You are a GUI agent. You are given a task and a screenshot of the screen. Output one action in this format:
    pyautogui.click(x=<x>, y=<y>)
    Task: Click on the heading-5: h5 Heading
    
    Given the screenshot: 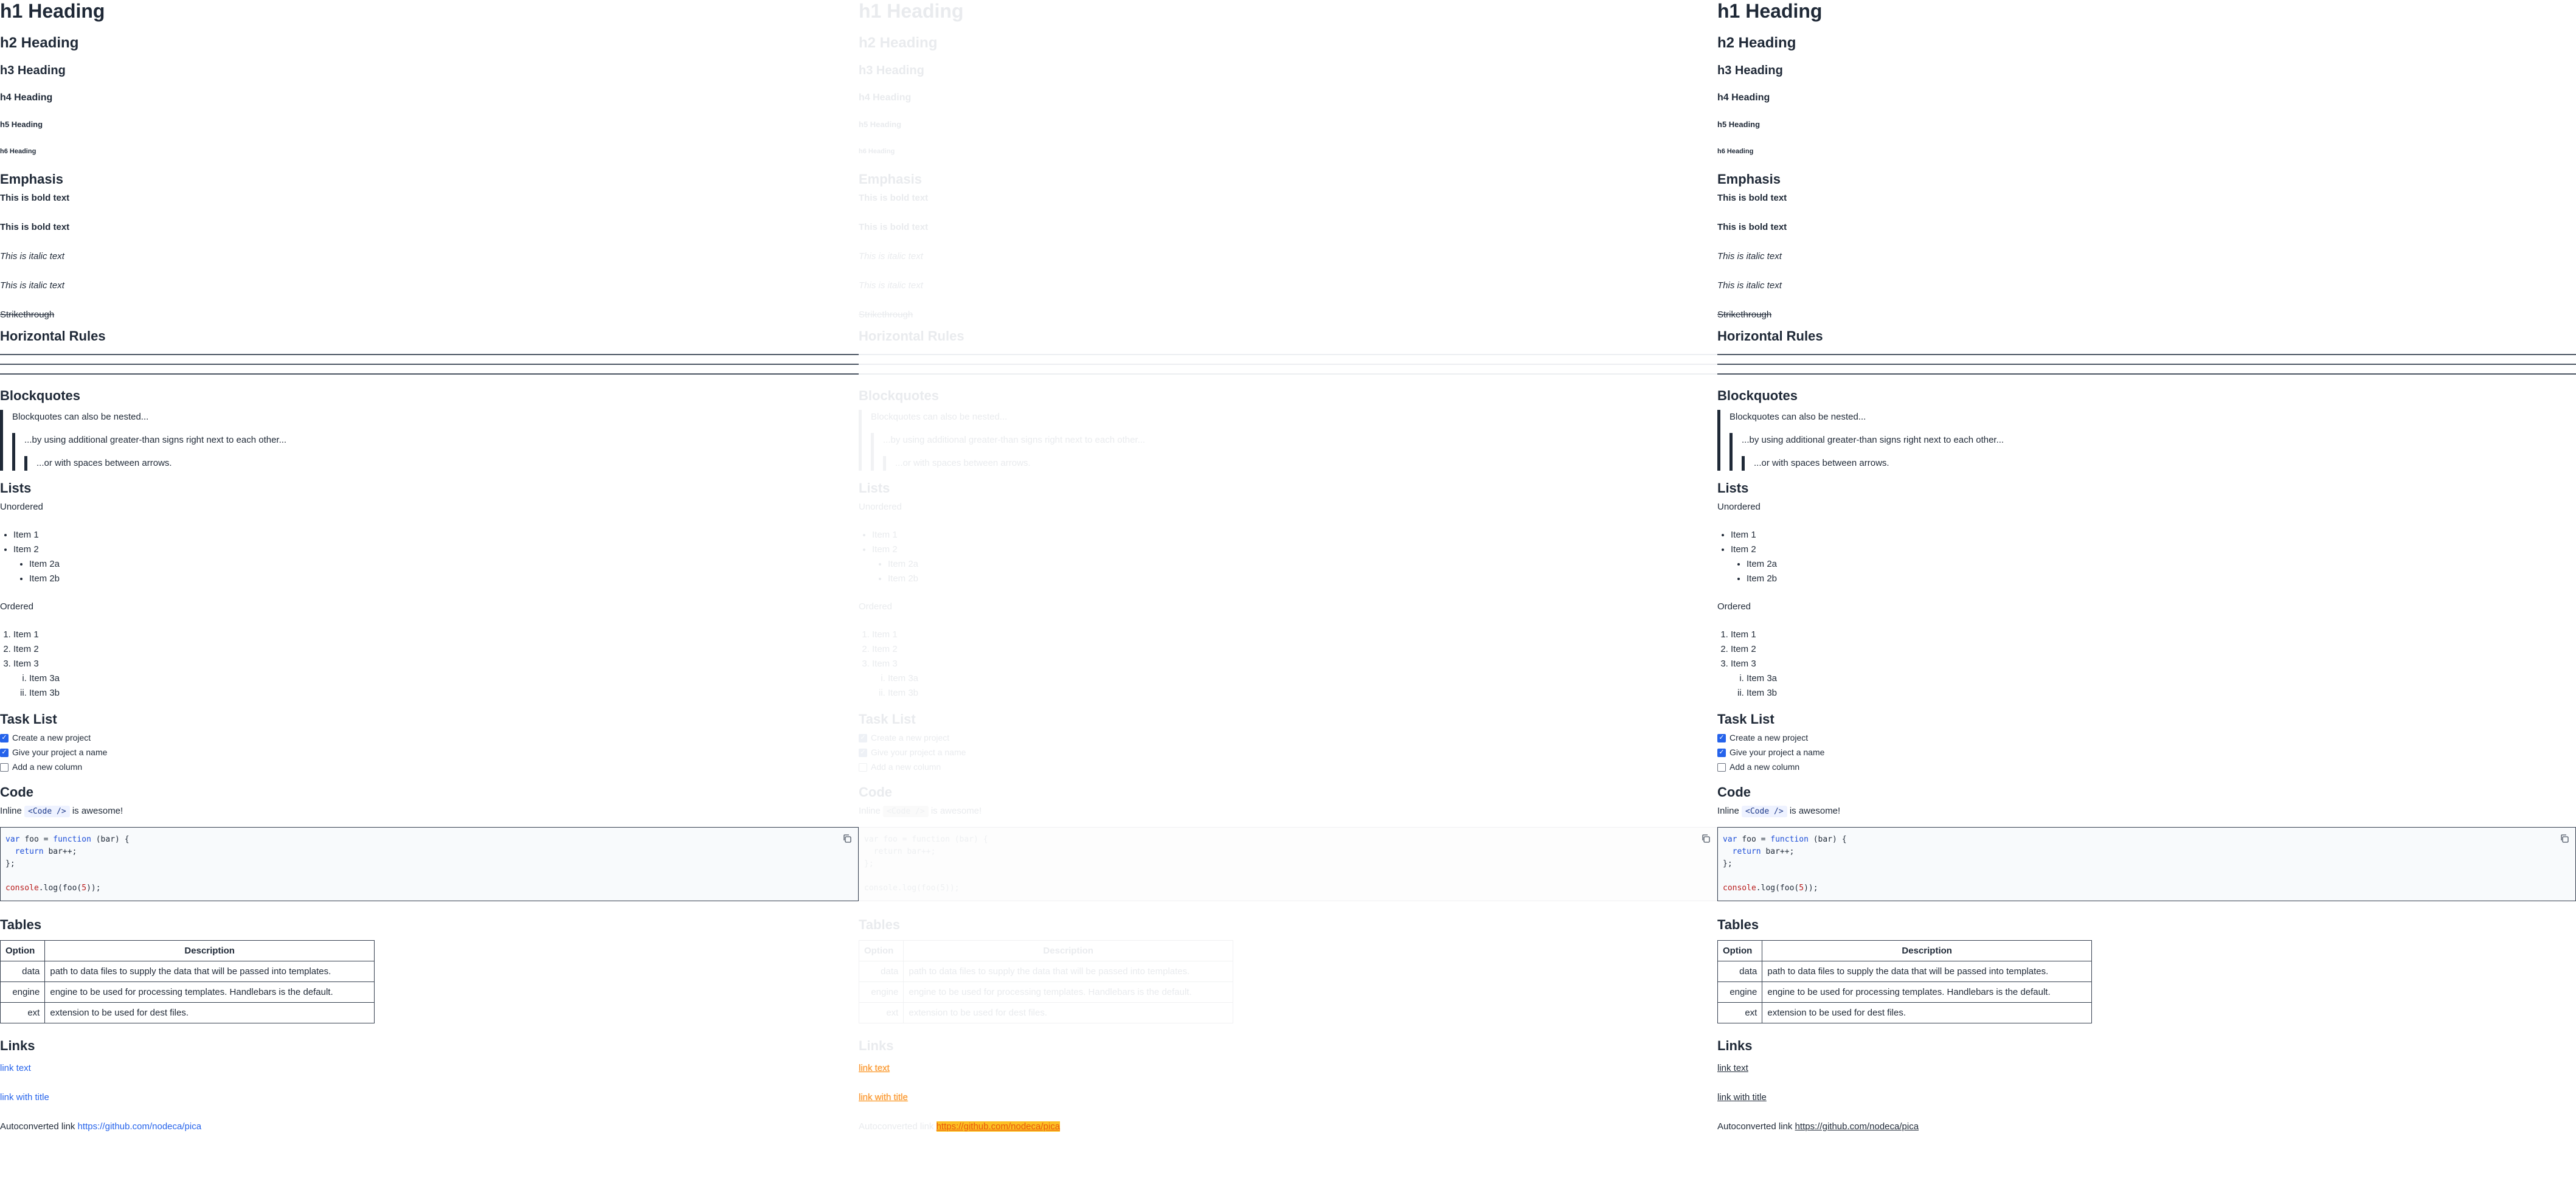 What is the action you would take?
    pyautogui.click(x=21, y=124)
    